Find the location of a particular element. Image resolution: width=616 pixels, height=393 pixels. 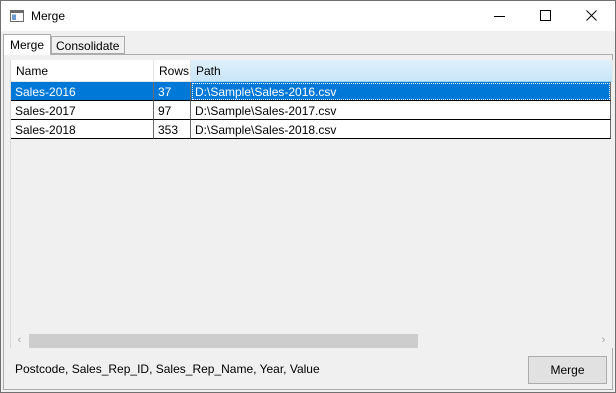

column-header-path: Path is located at coordinates (402, 71).